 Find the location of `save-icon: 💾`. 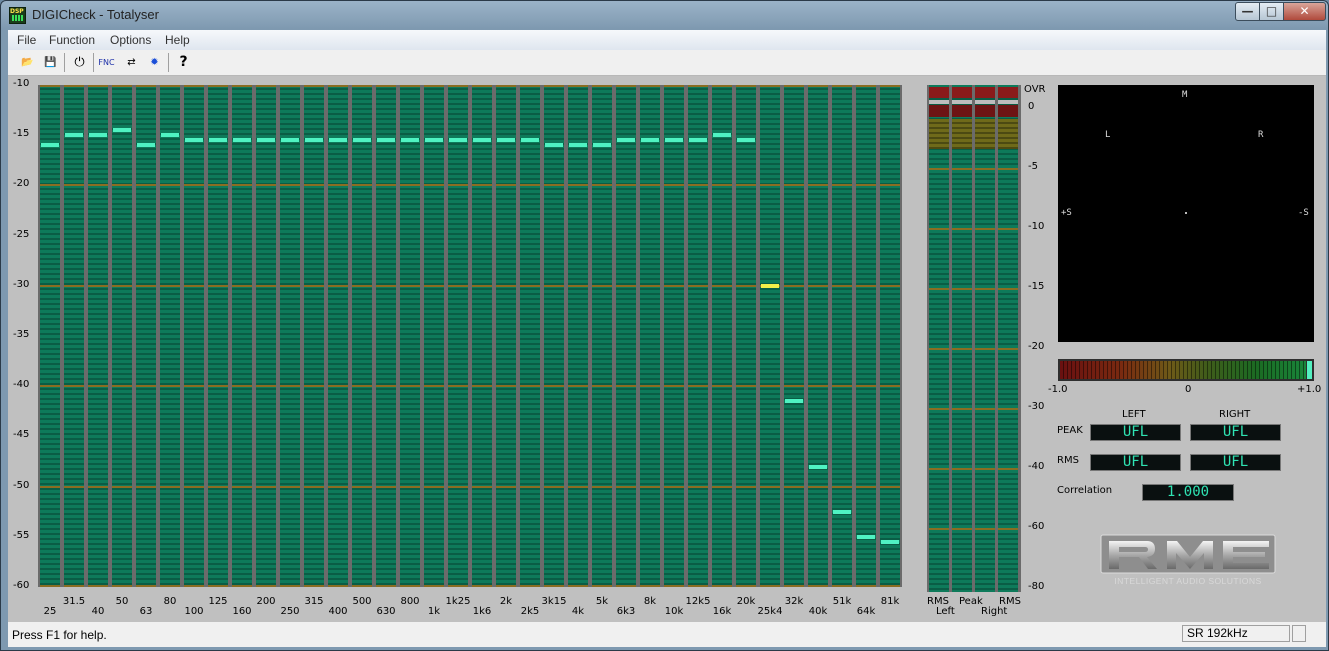

save-icon: 💾 is located at coordinates (50, 62).